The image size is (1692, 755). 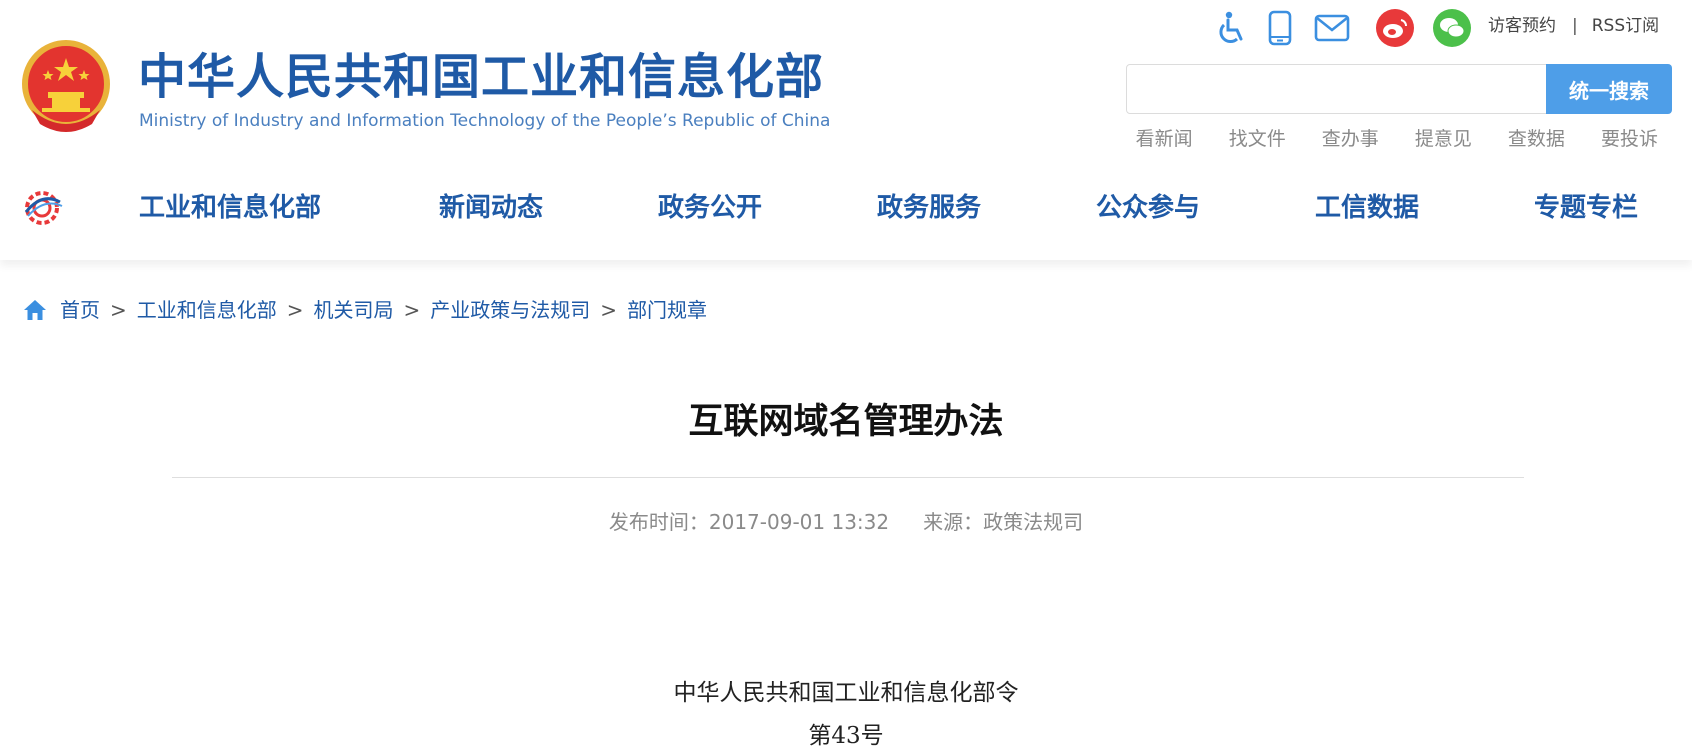 I want to click on quick-links: 看新闻 找文件 查办事 提意见 查数据 要投诉, so click(x=1382, y=139).